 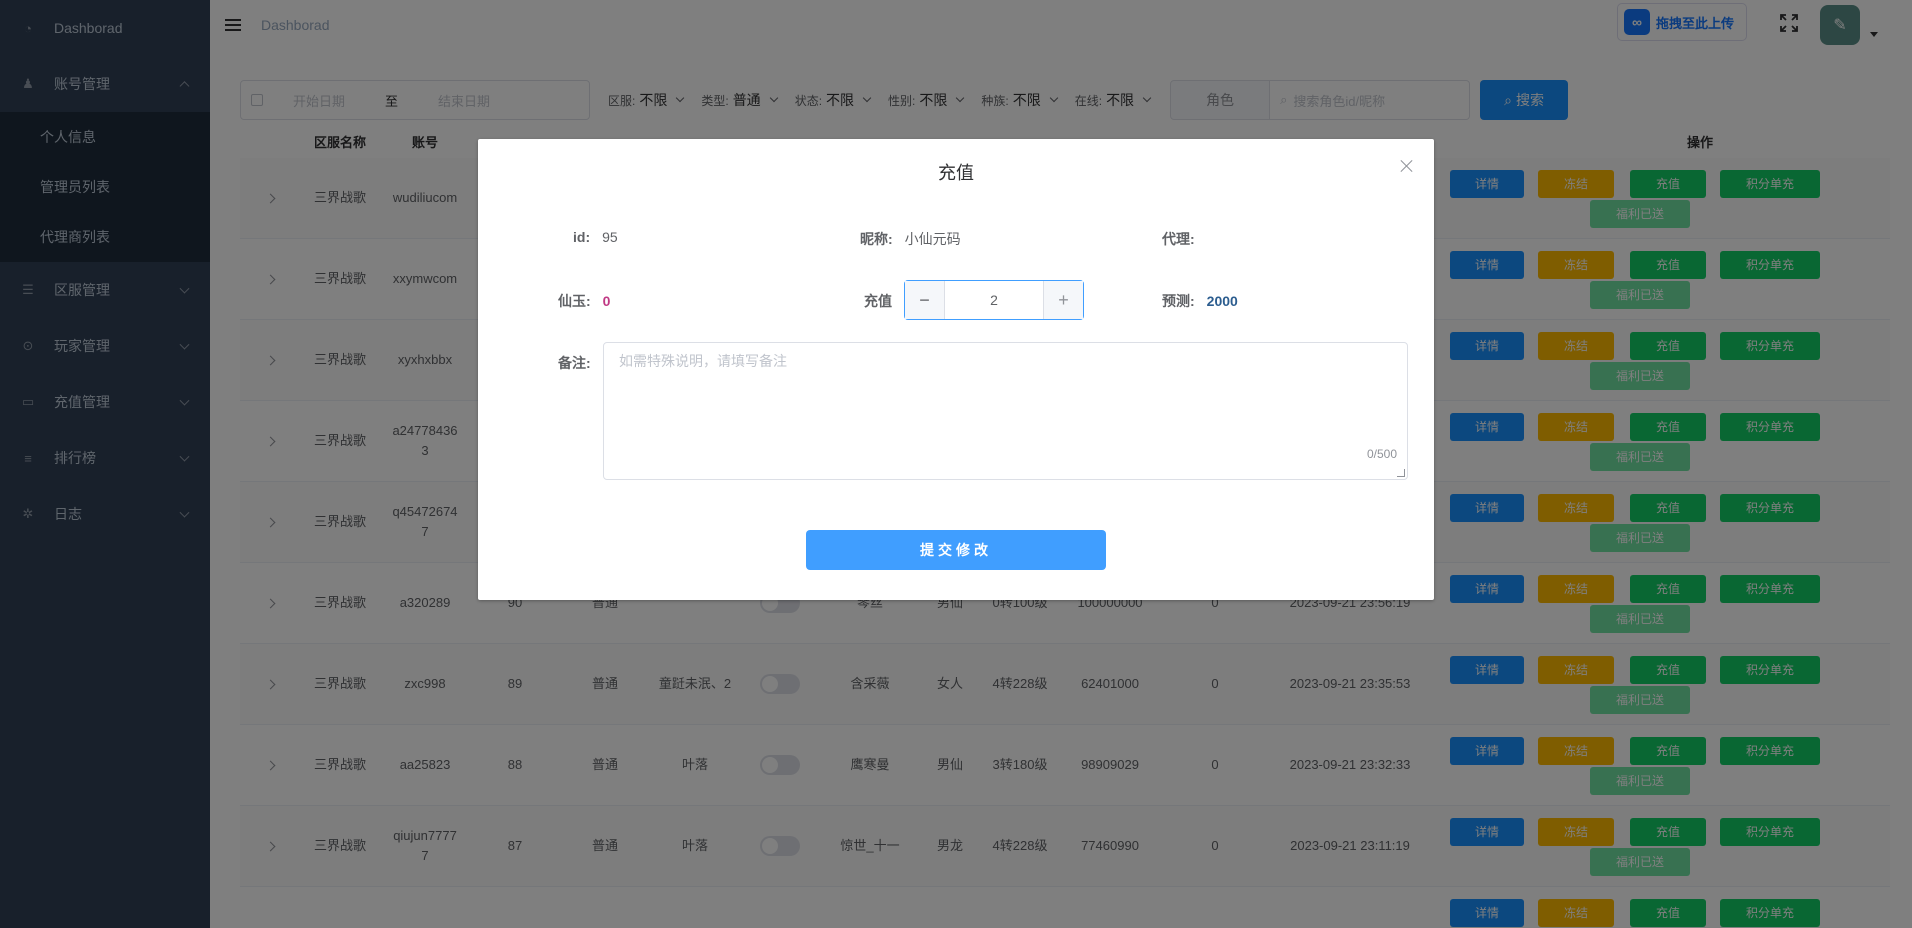 I want to click on field-nick: 昵称: 小仙元码, so click(x=910, y=239).